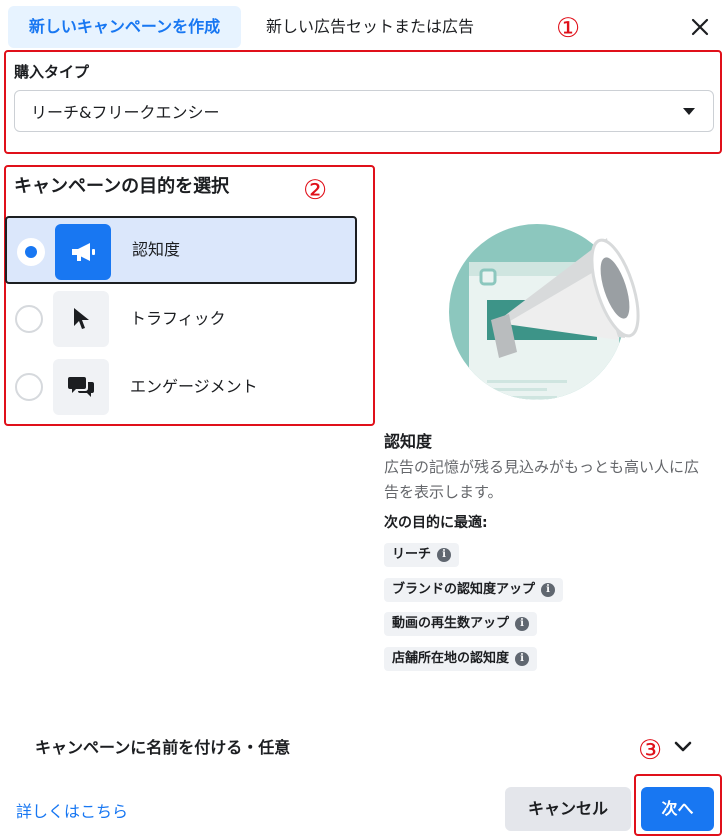  I want to click on annotation-1: ①, so click(568, 28).